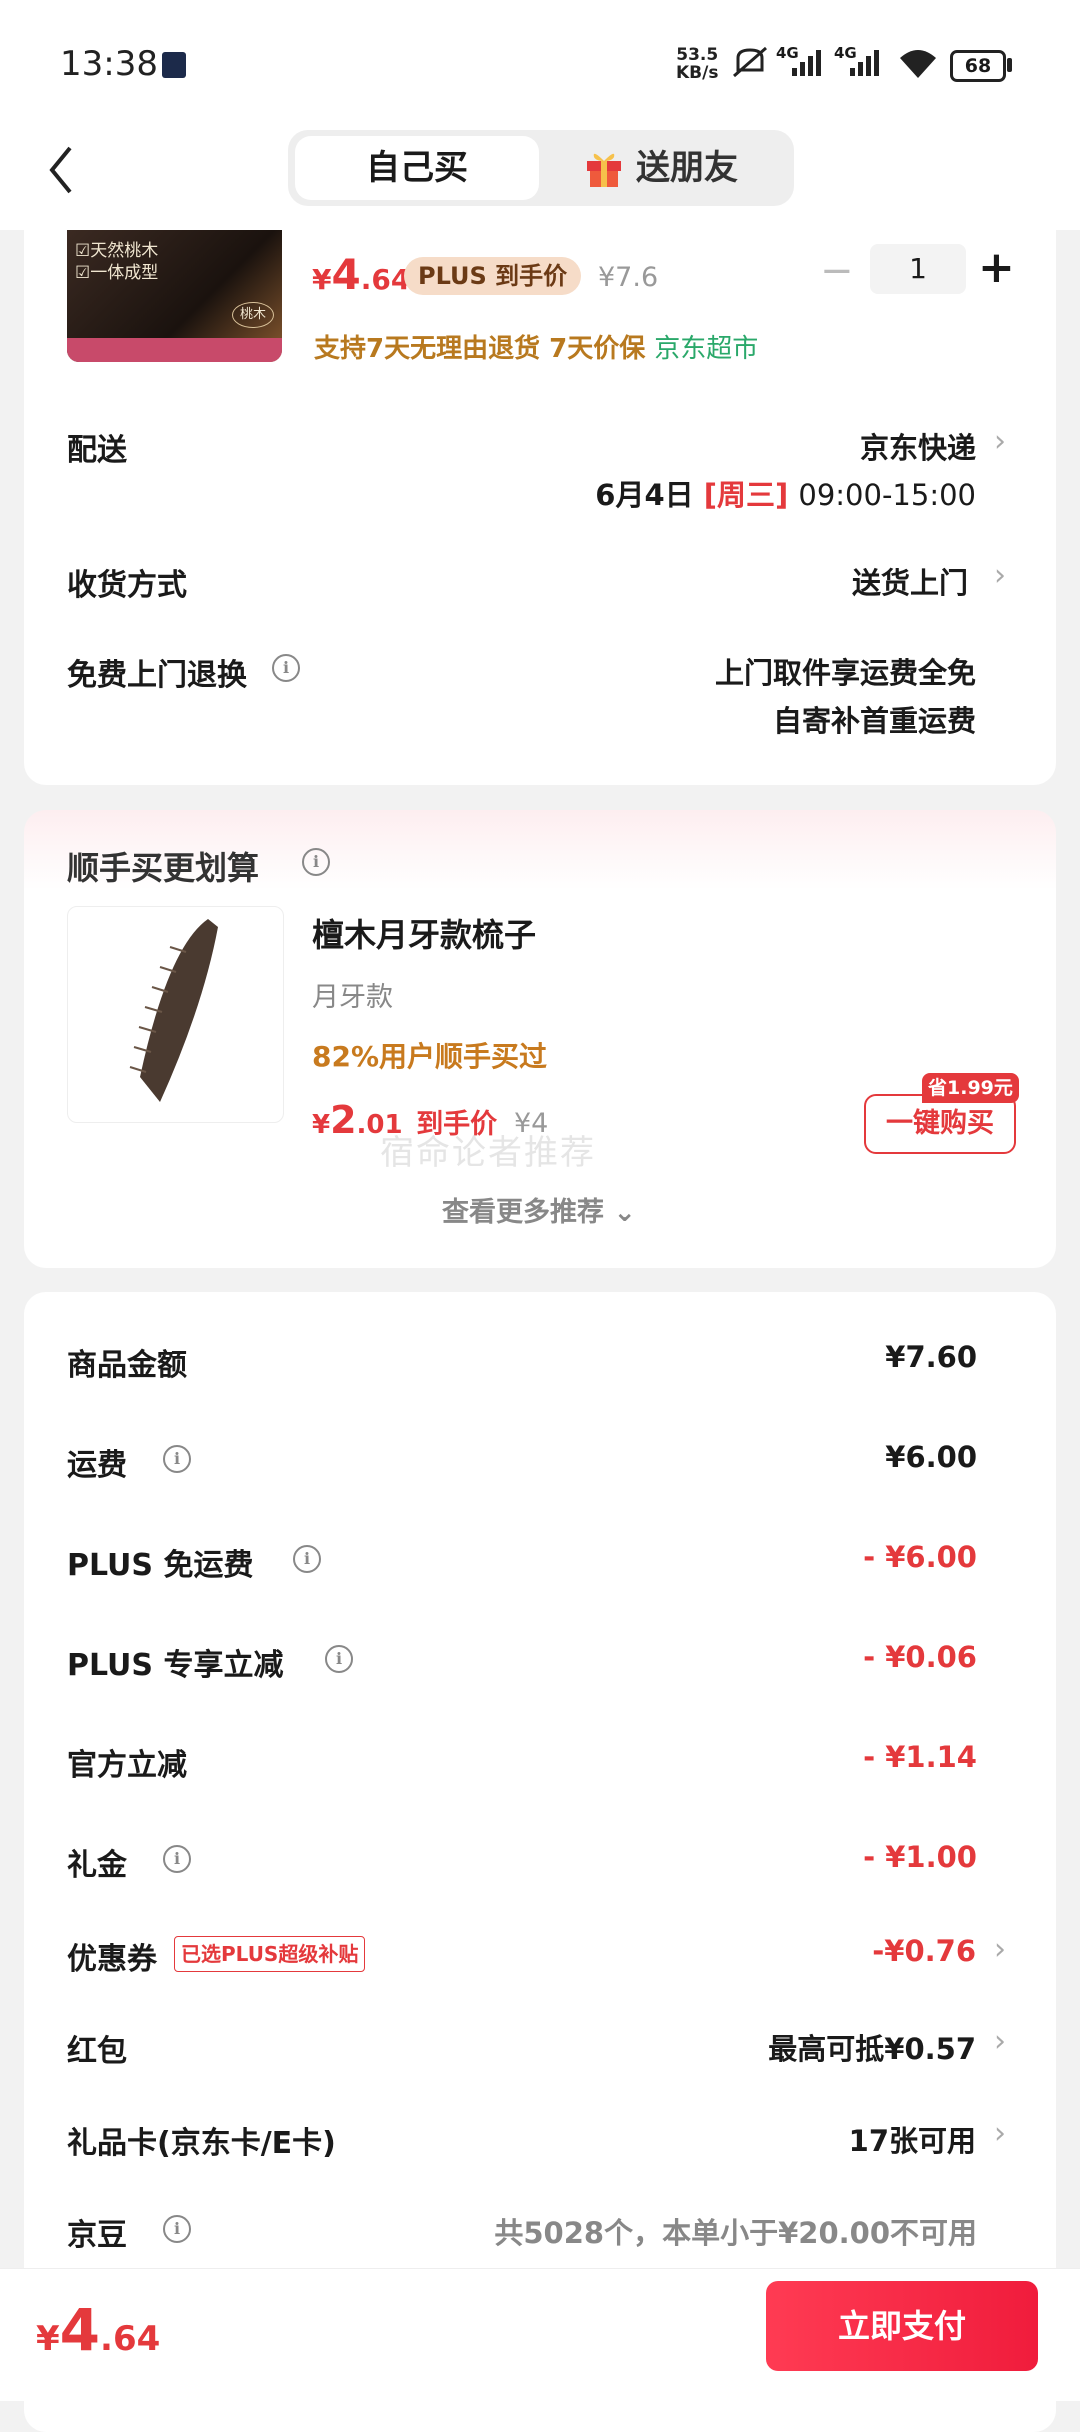 The width and height of the screenshot is (1080, 2432). I want to click on battery-tip, so click(1009, 65).